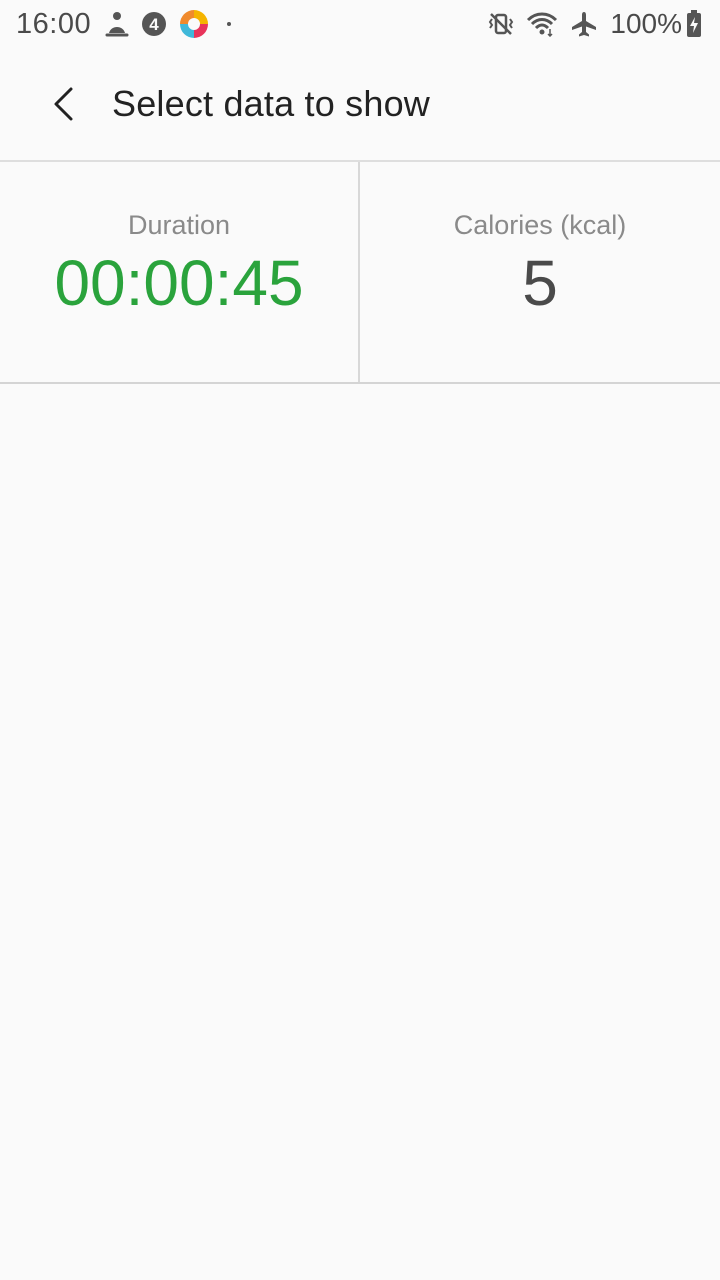 This screenshot has width=720, height=1280. Describe the element at coordinates (540, 225) in the screenshot. I see `metric-label: Calories (kcal)` at that location.